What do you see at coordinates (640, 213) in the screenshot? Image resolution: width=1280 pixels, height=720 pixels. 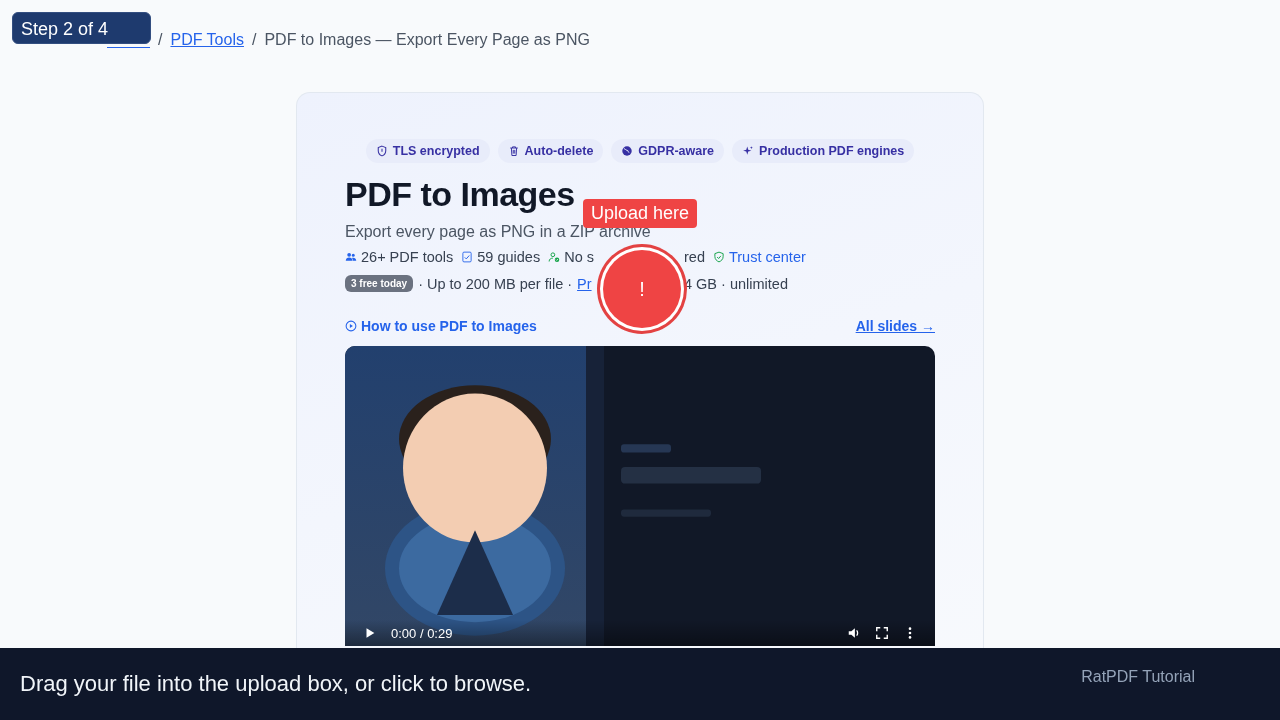 I see `callout-label: Upload here` at bounding box center [640, 213].